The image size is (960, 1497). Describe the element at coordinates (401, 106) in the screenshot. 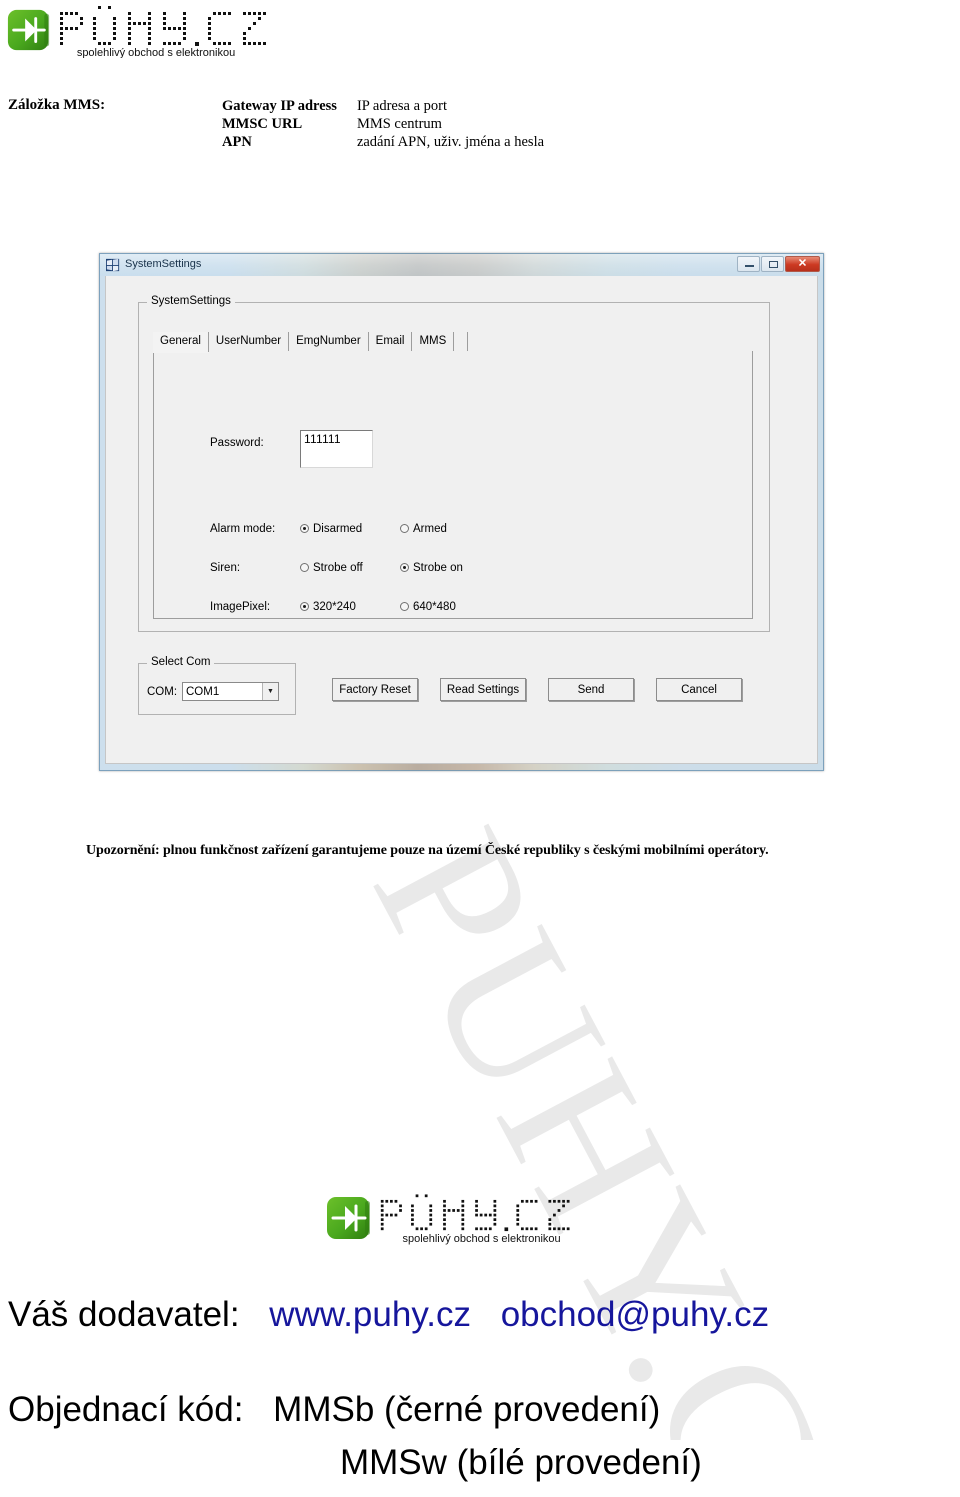

I see `row-value: IP adresa a port` at that location.